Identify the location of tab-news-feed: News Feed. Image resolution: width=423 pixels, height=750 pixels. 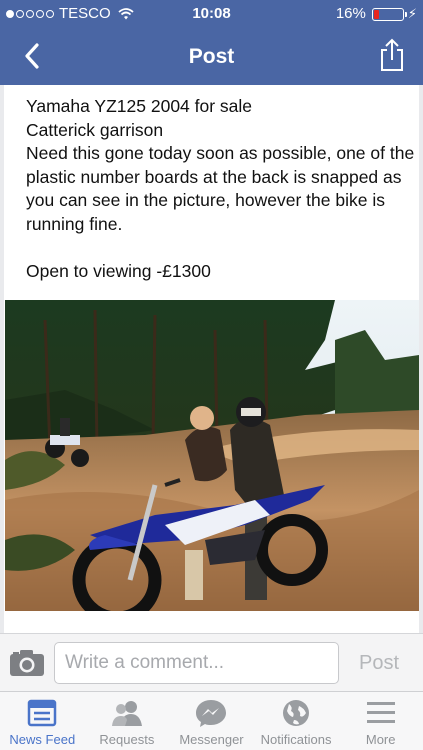
(42, 721).